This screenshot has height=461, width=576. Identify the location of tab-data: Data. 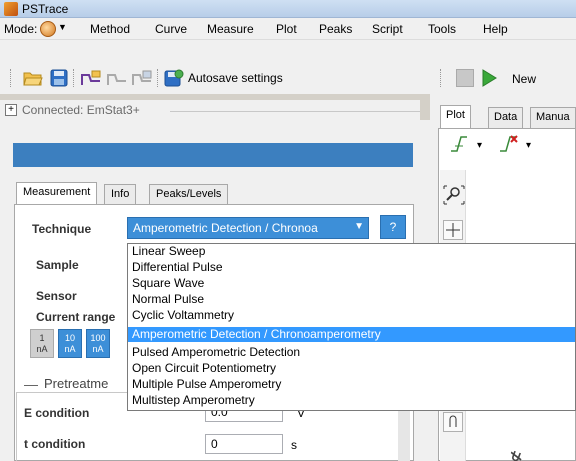
(506, 117).